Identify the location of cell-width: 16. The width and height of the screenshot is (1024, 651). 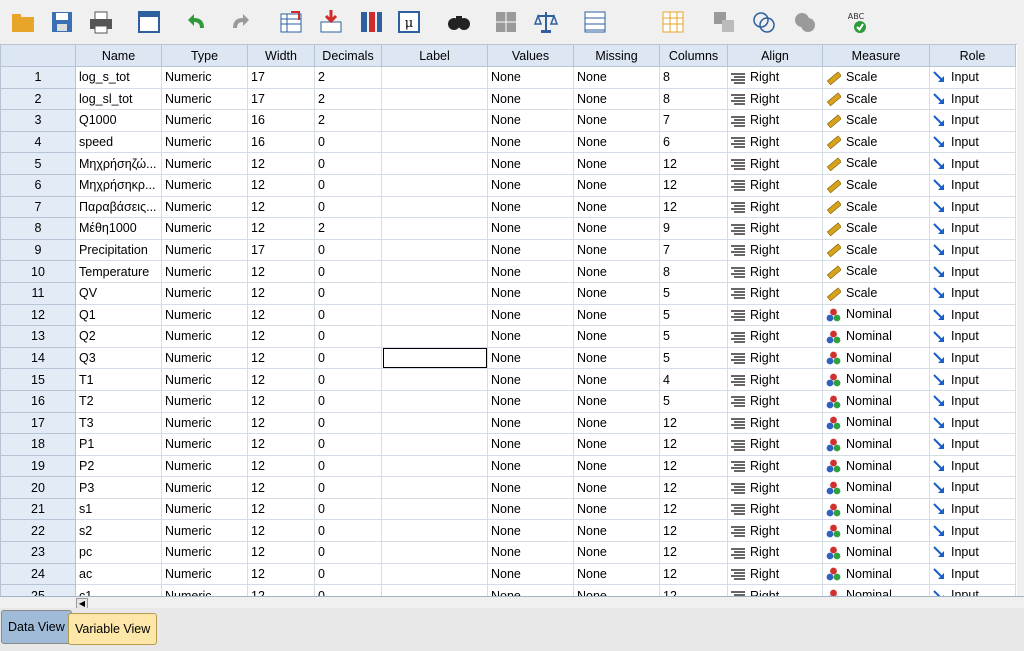
(281, 142).